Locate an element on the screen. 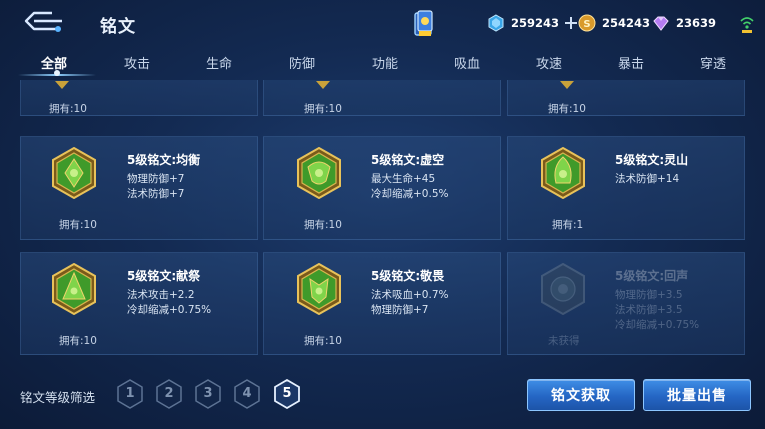  crystal-amount: 23639 is located at coordinates (696, 23).